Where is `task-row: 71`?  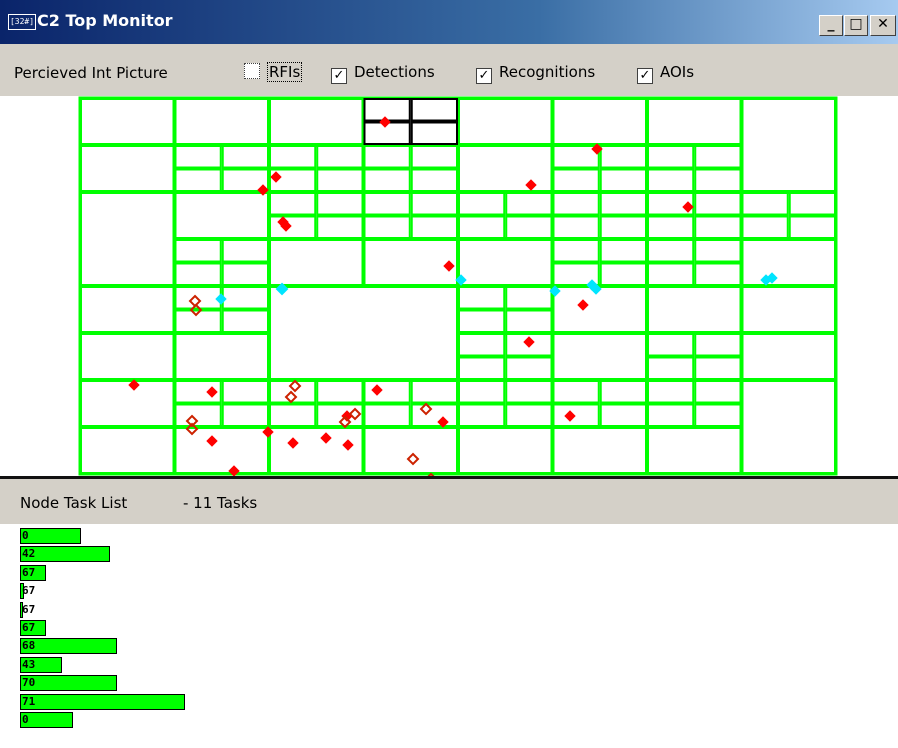 task-row: 71 is located at coordinates (130, 701).